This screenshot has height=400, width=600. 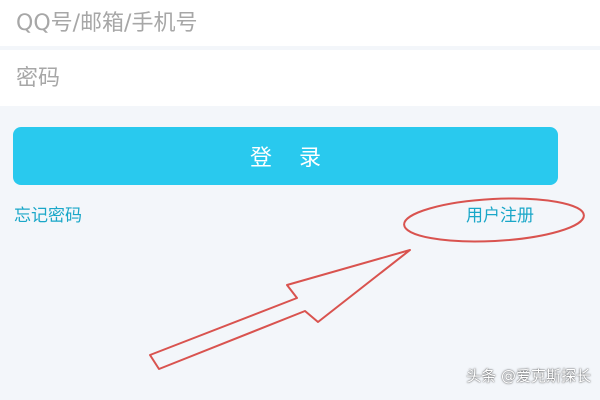 I want to click on login-button: 登 录, so click(x=285, y=156).